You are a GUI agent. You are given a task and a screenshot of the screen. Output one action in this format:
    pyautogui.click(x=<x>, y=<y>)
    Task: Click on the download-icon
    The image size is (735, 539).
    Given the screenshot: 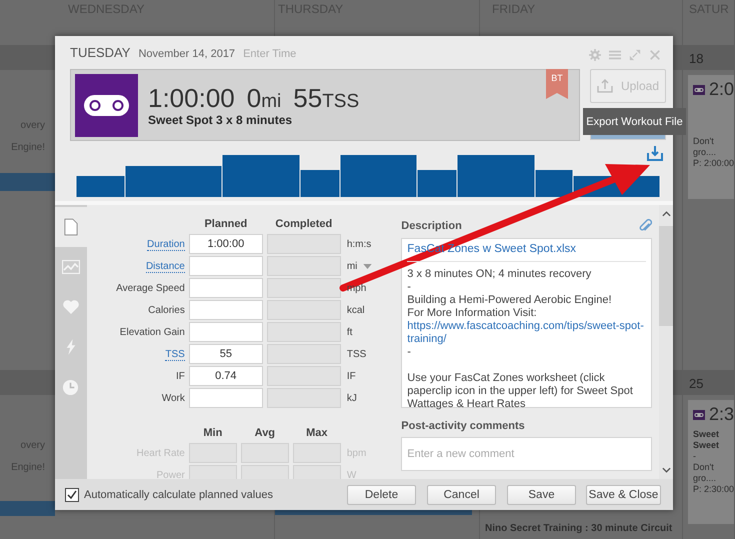 What is the action you would take?
    pyautogui.click(x=655, y=153)
    